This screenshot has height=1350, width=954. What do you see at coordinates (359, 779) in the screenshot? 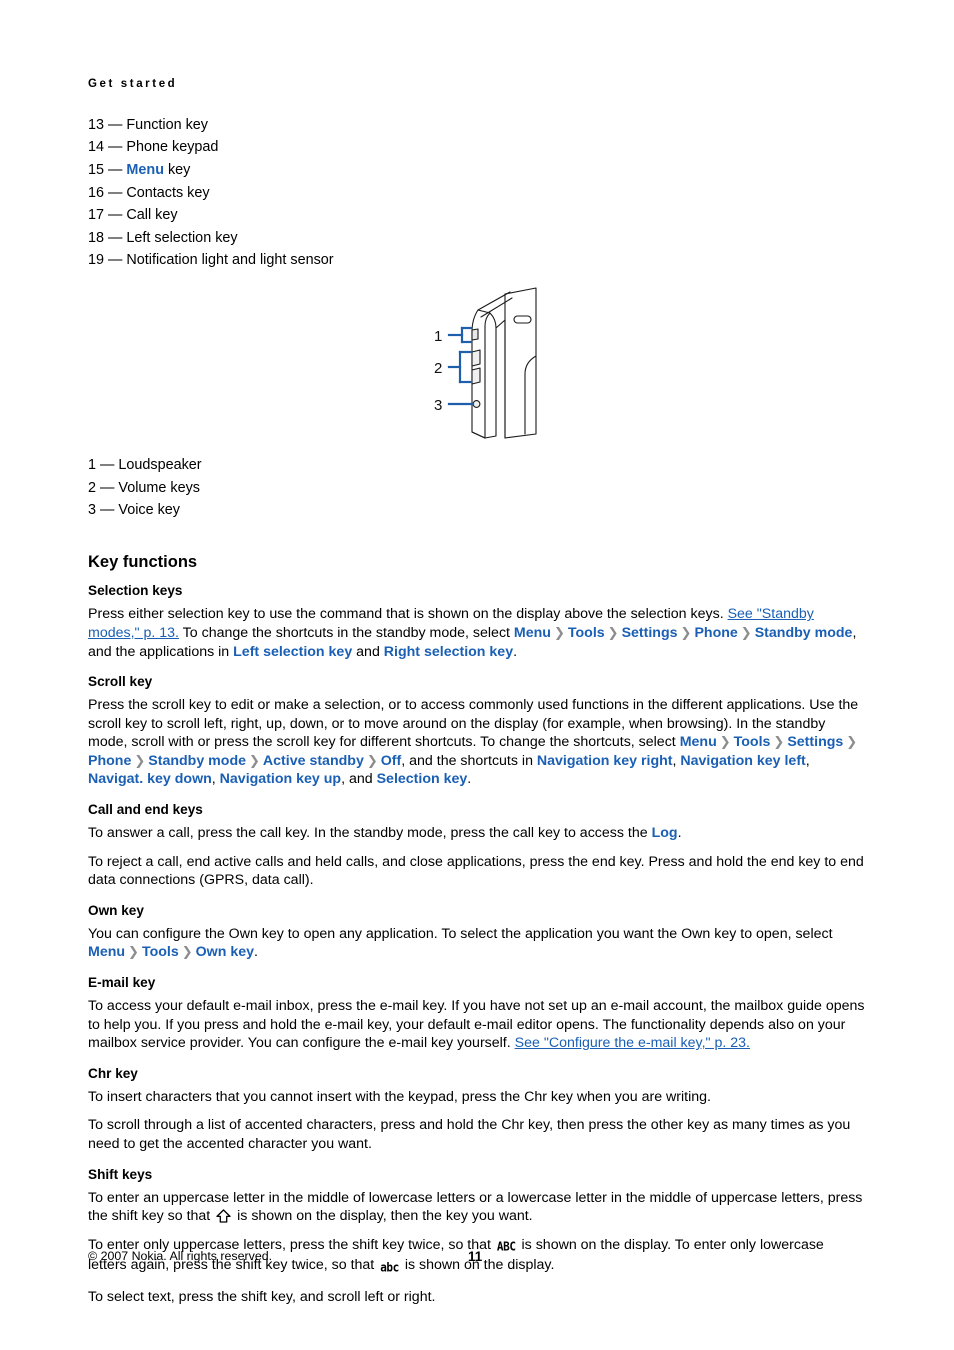
I see `text-run: , and` at bounding box center [359, 779].